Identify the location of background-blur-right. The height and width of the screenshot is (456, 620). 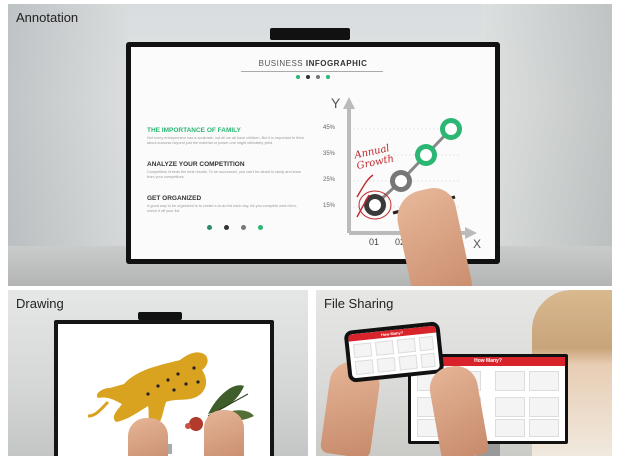
(547, 145).